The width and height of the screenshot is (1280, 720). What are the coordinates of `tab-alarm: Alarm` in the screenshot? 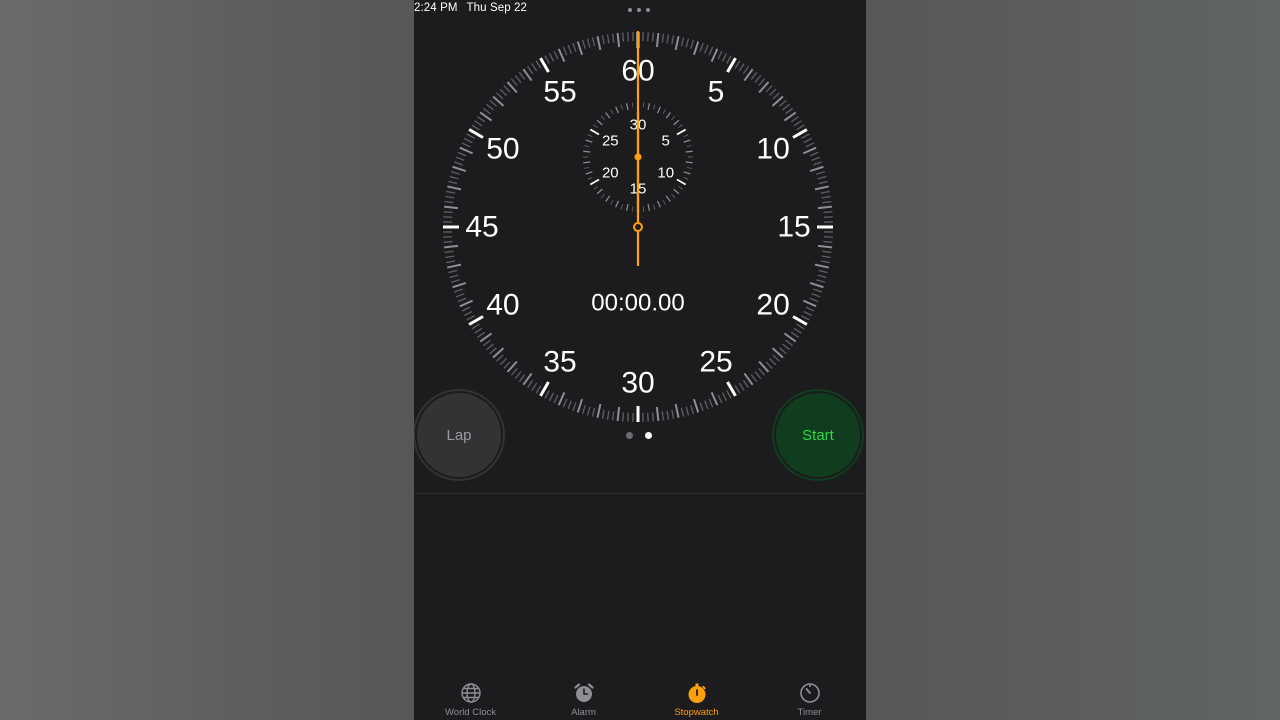 It's located at (583, 698).